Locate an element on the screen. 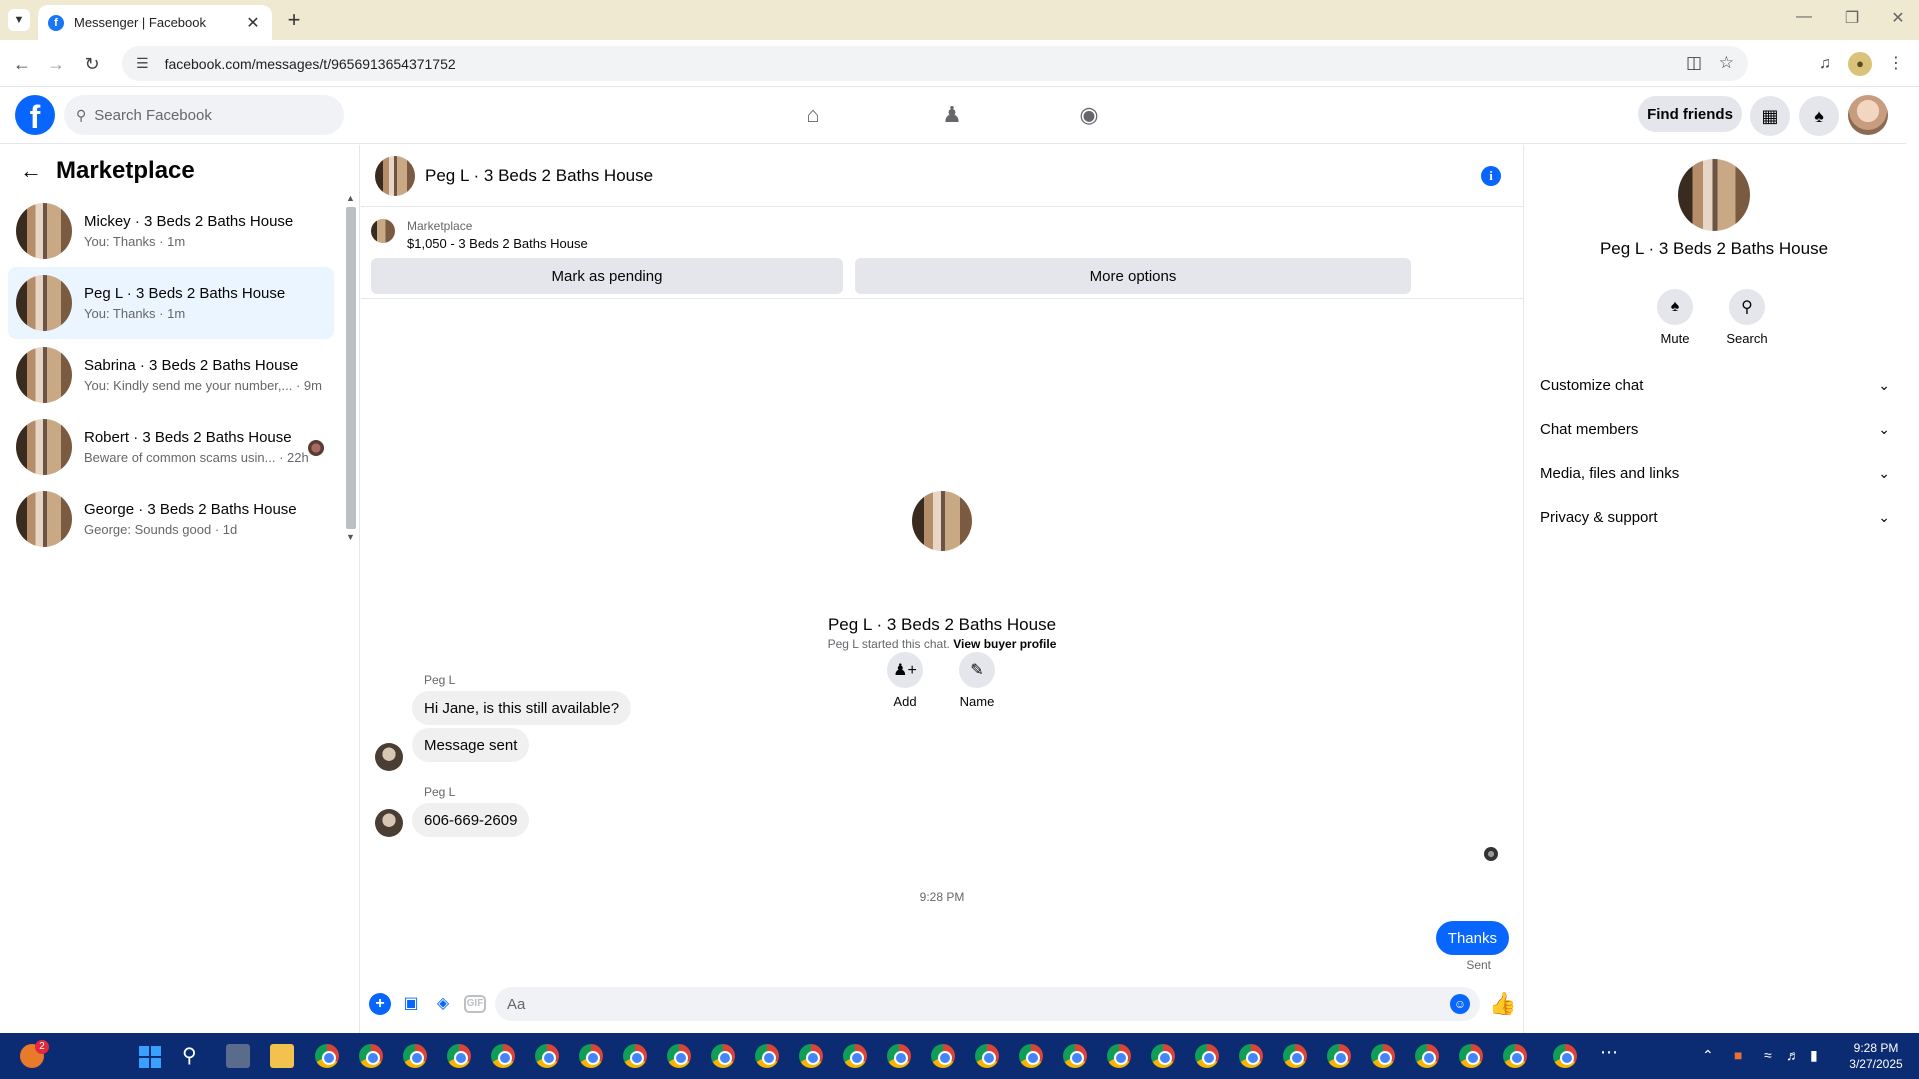  outgoing-message: Thanks is located at coordinates (1472, 938).